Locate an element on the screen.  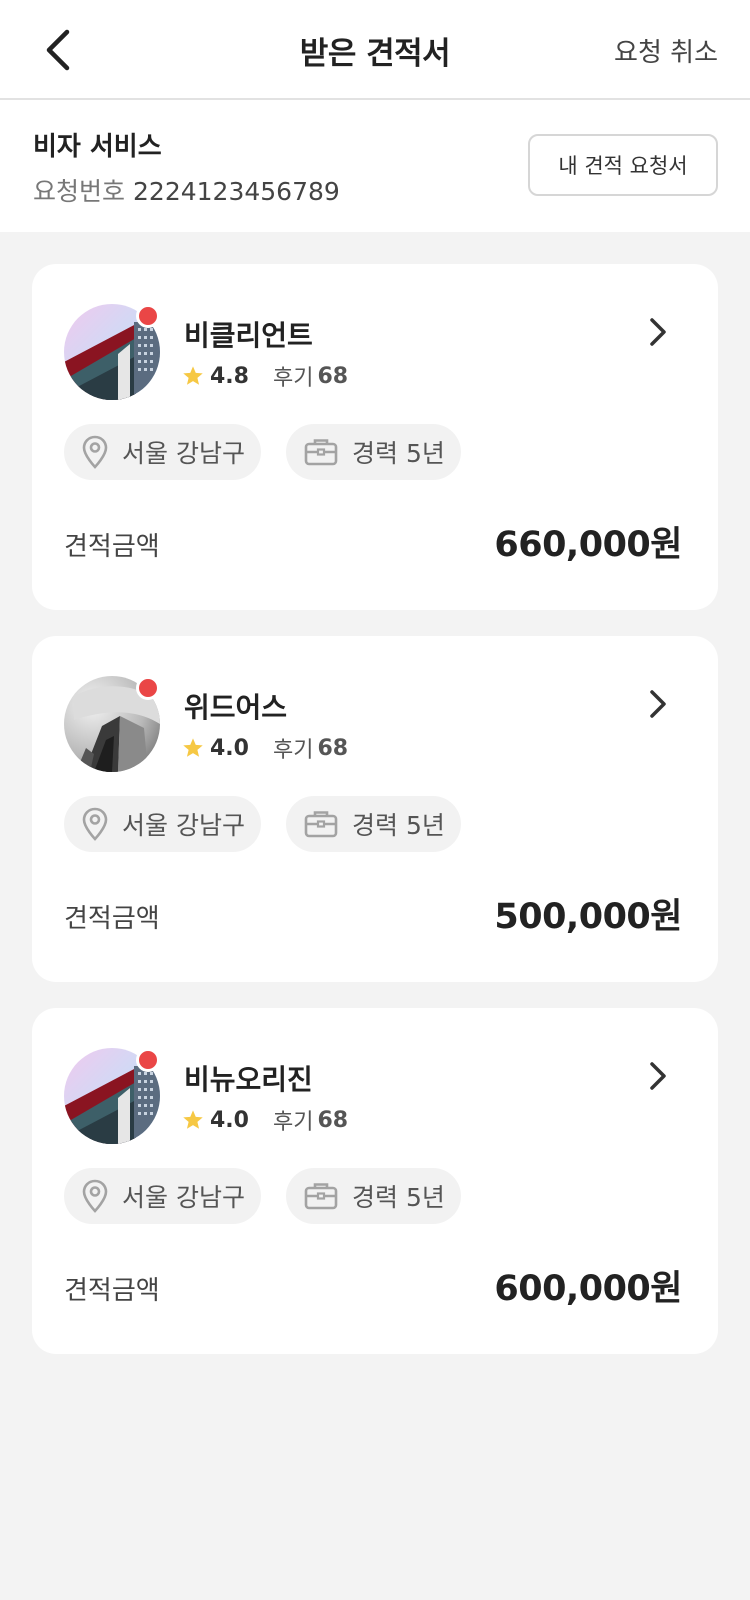
price-value: 600,000원 is located at coordinates (588, 1289).